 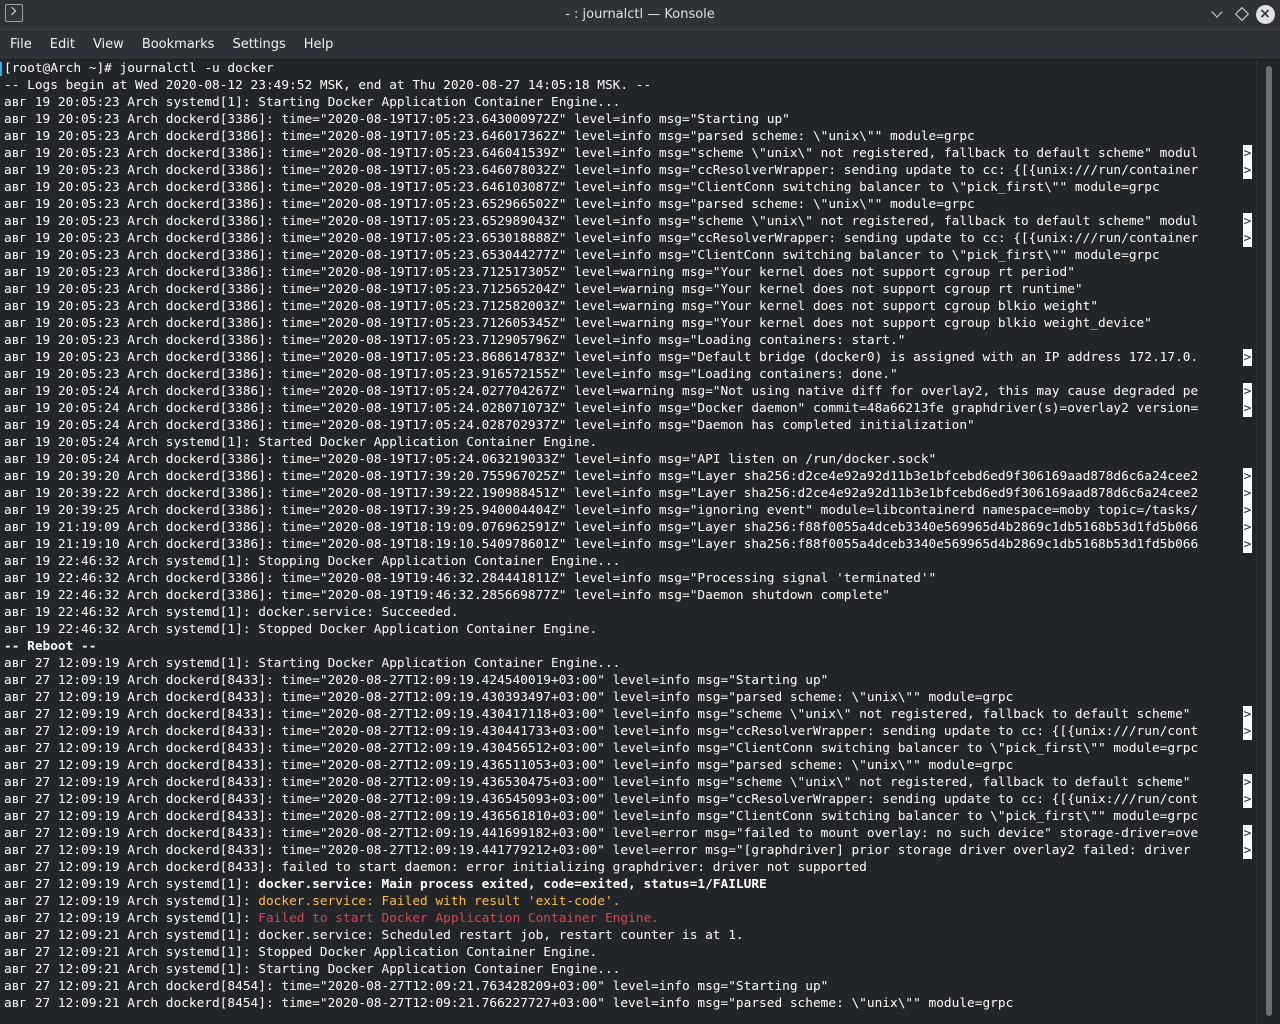 What do you see at coordinates (640, 15) in the screenshot?
I see `title-bar: - : journalctl — Konsole ×` at bounding box center [640, 15].